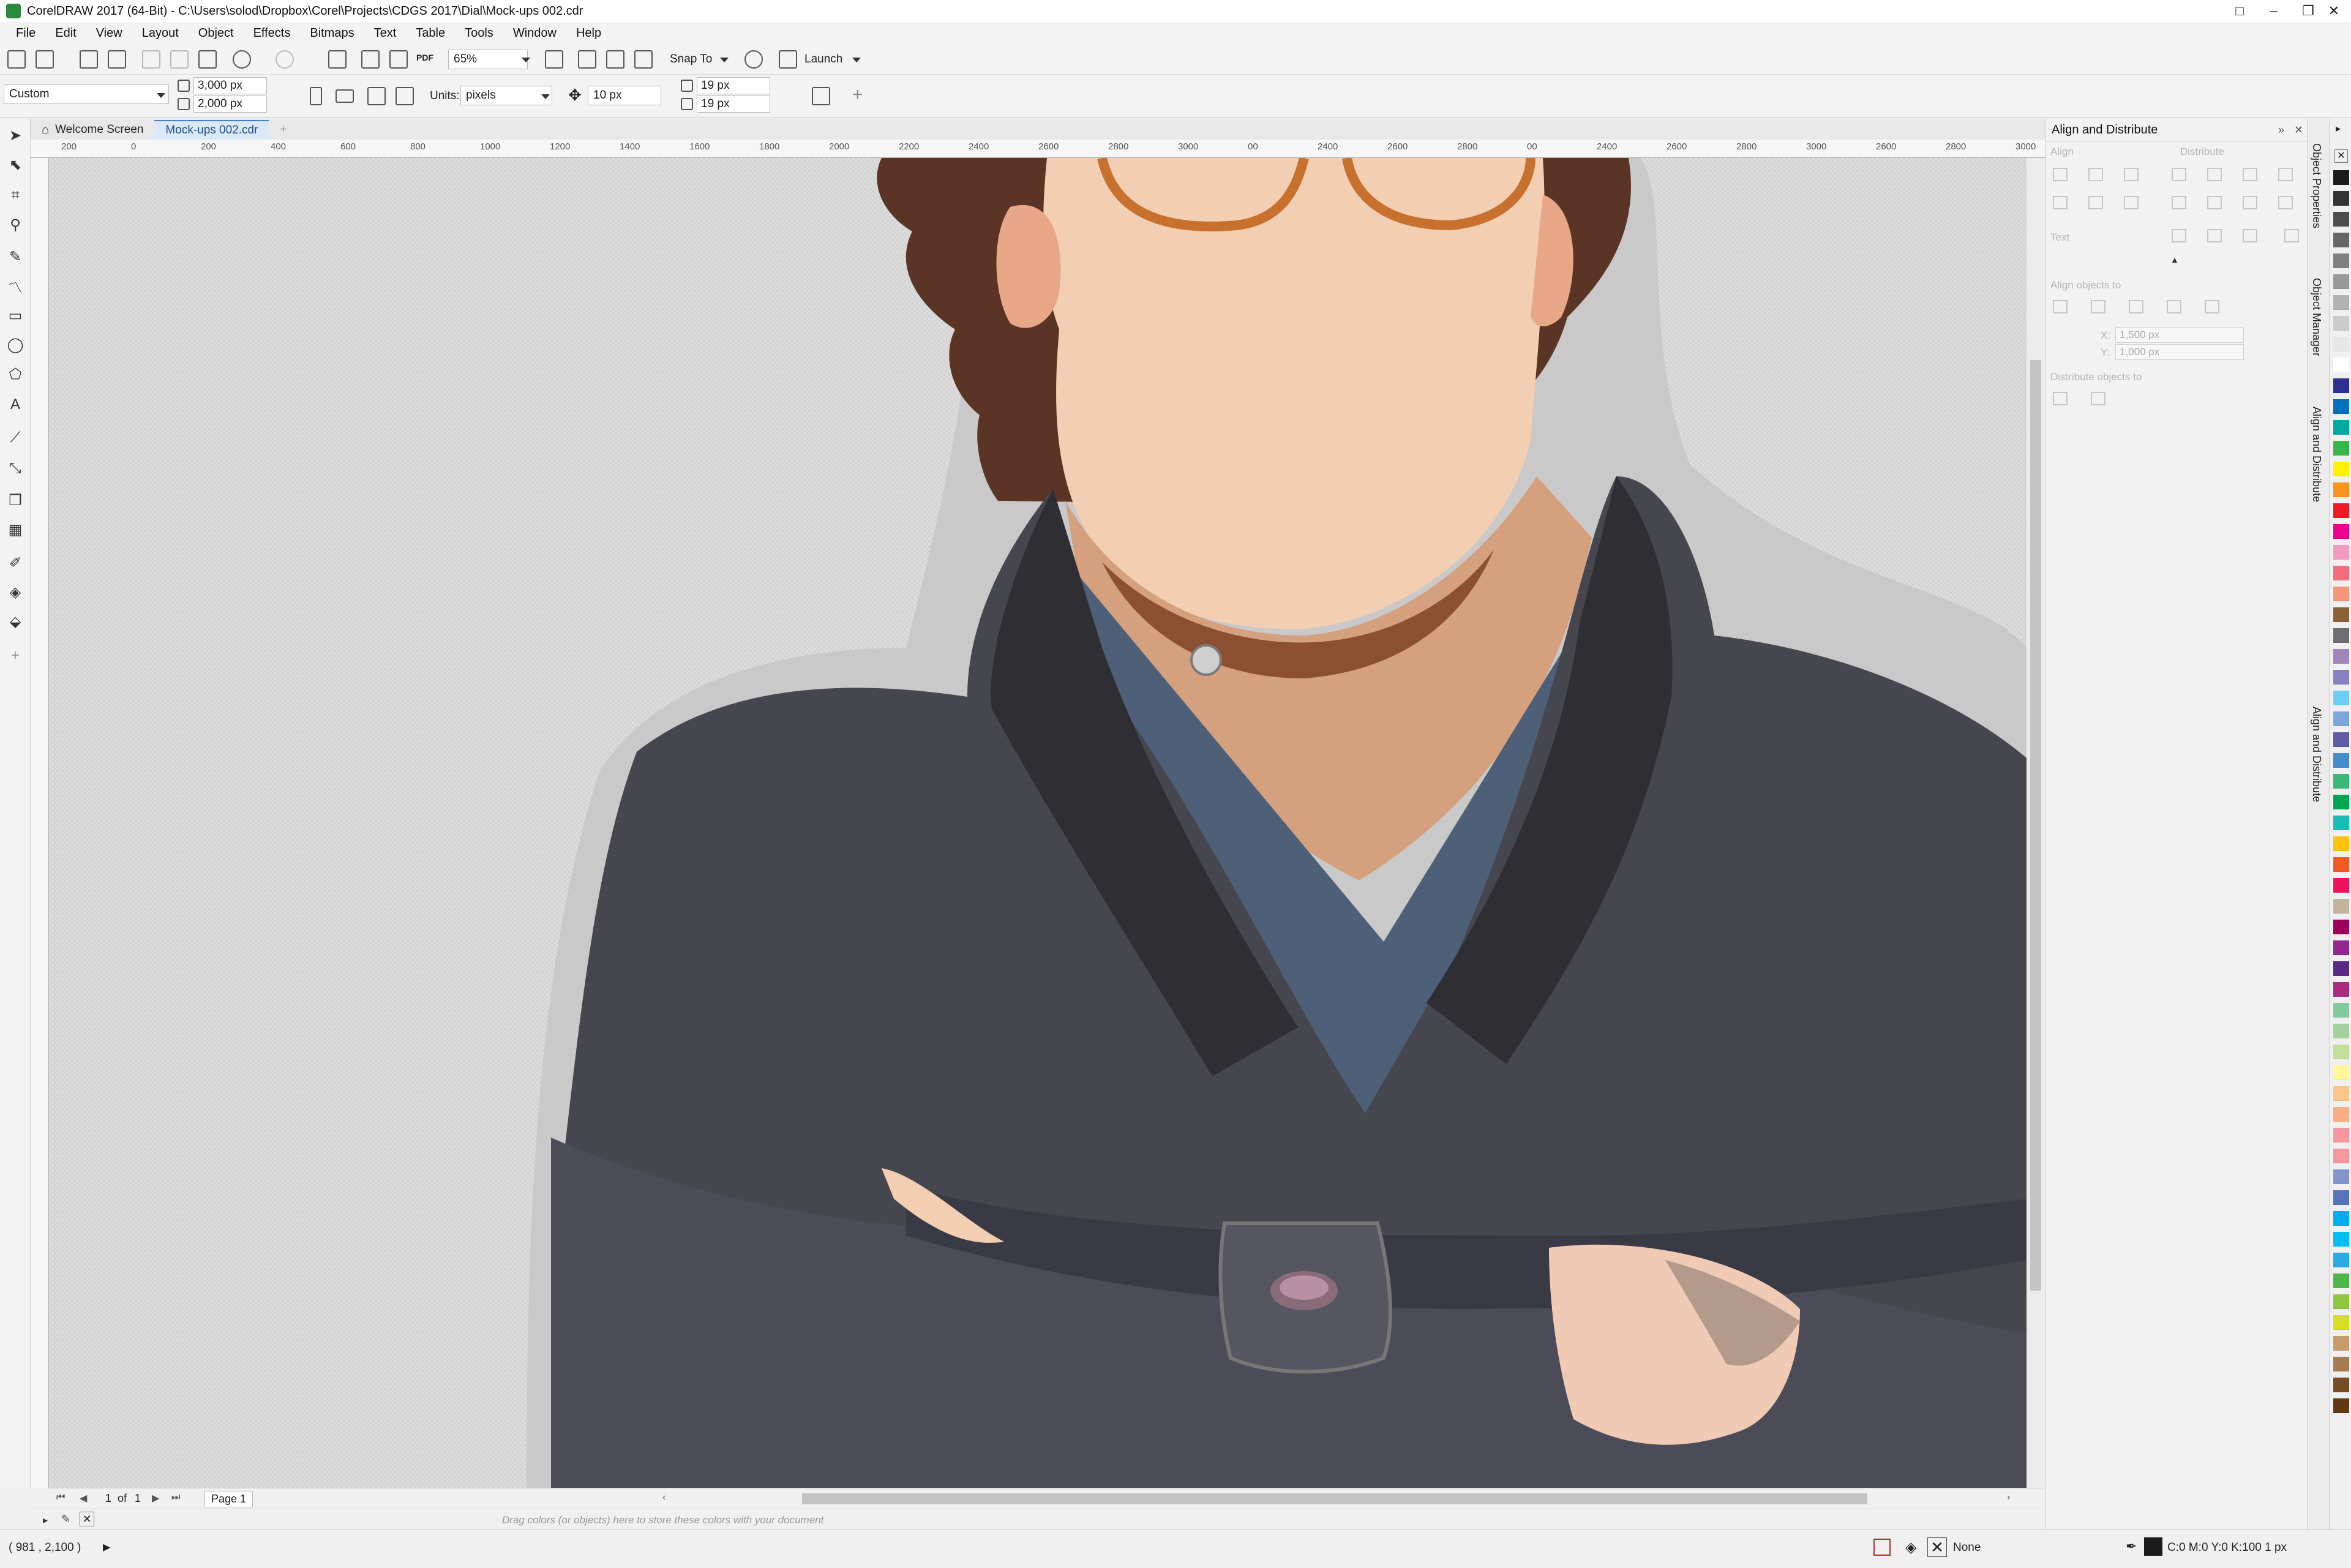 This screenshot has height=1568, width=2351. I want to click on text-baseline-first-icon, so click(2179, 235).